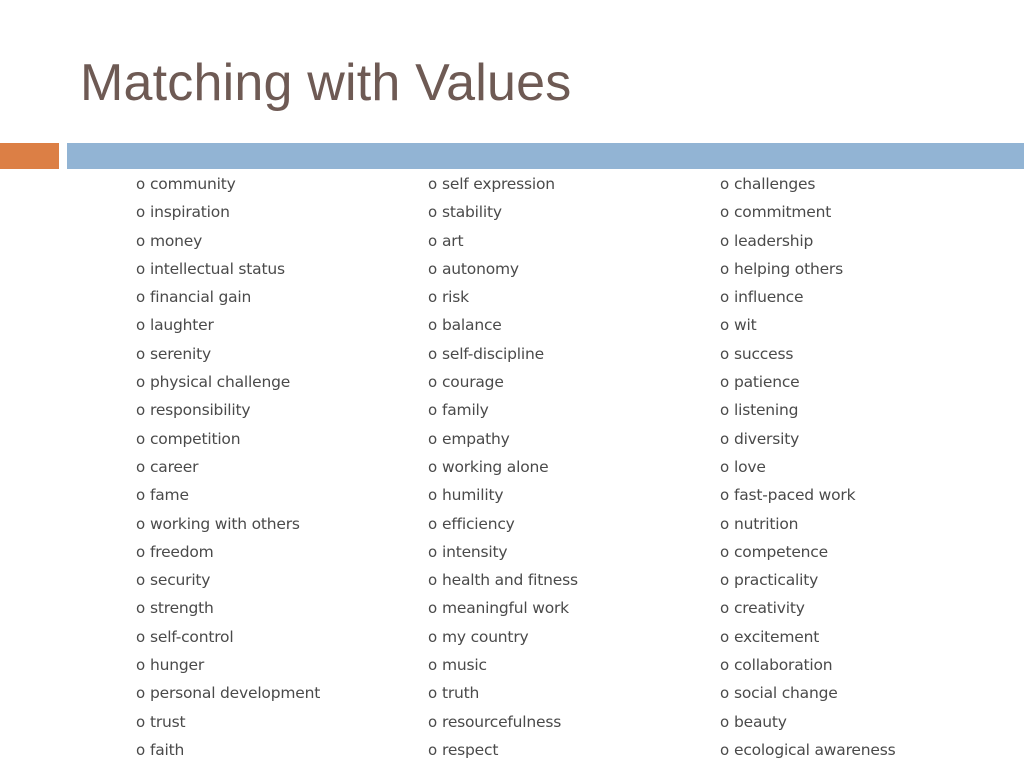 This screenshot has width=1024, height=768. Describe the element at coordinates (180, 353) in the screenshot. I see `value-label: serenity` at that location.